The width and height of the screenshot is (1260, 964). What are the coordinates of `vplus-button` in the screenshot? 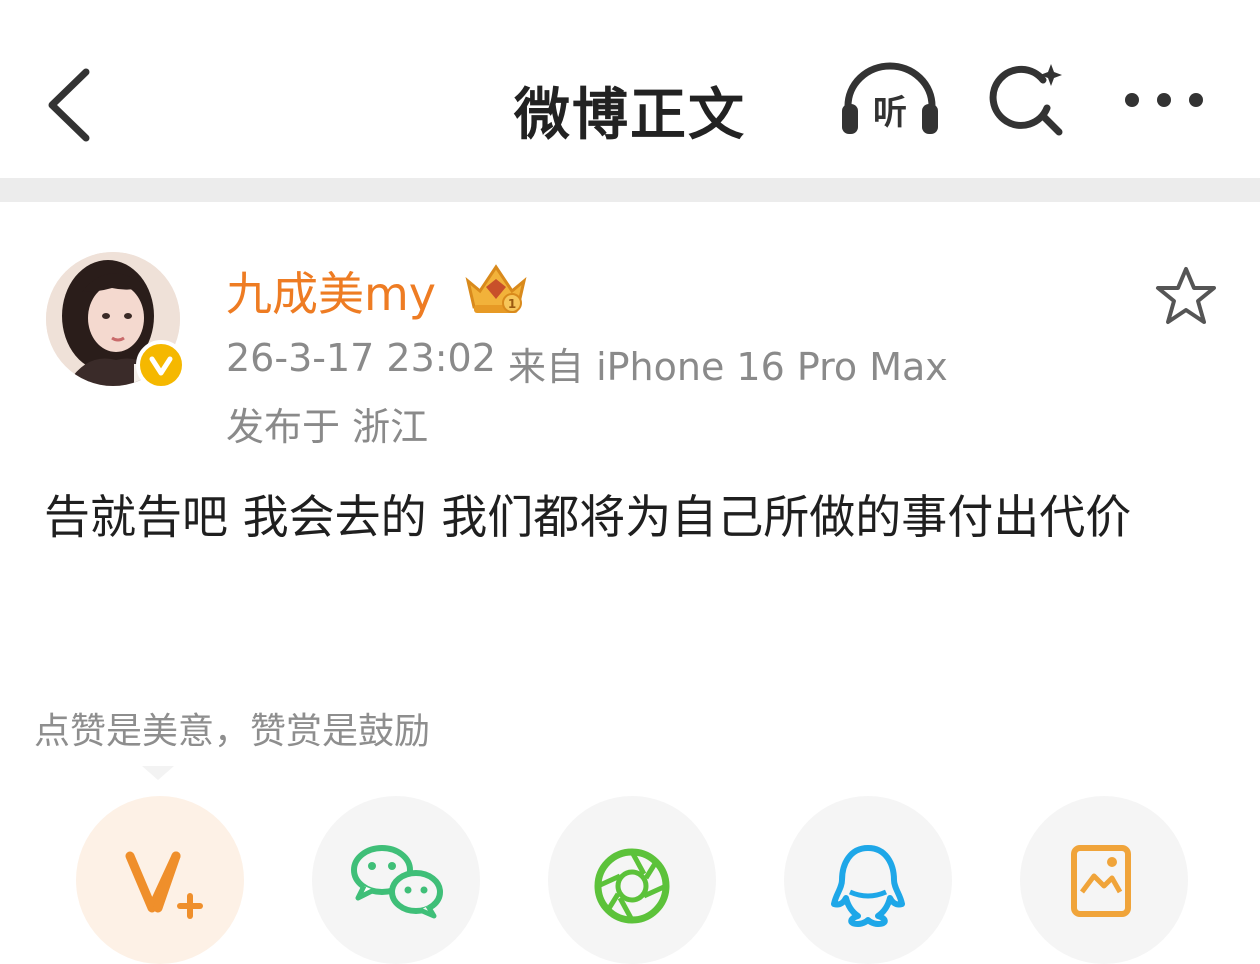 It's located at (160, 880).